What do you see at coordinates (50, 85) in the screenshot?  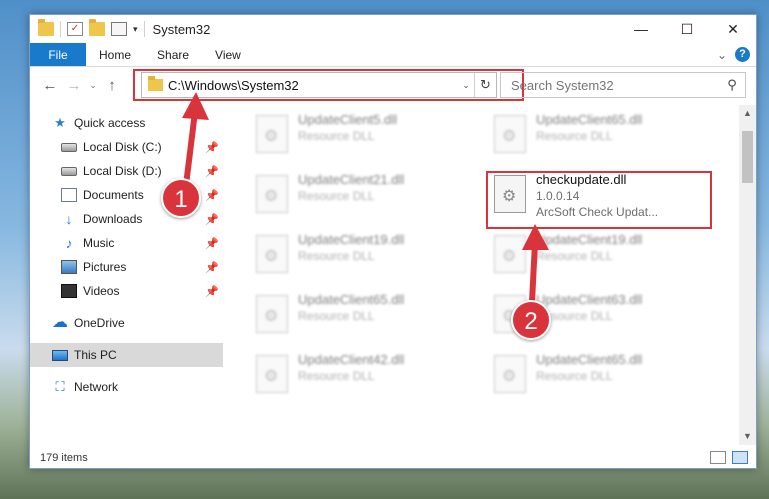 I see `back-button: ←` at bounding box center [50, 85].